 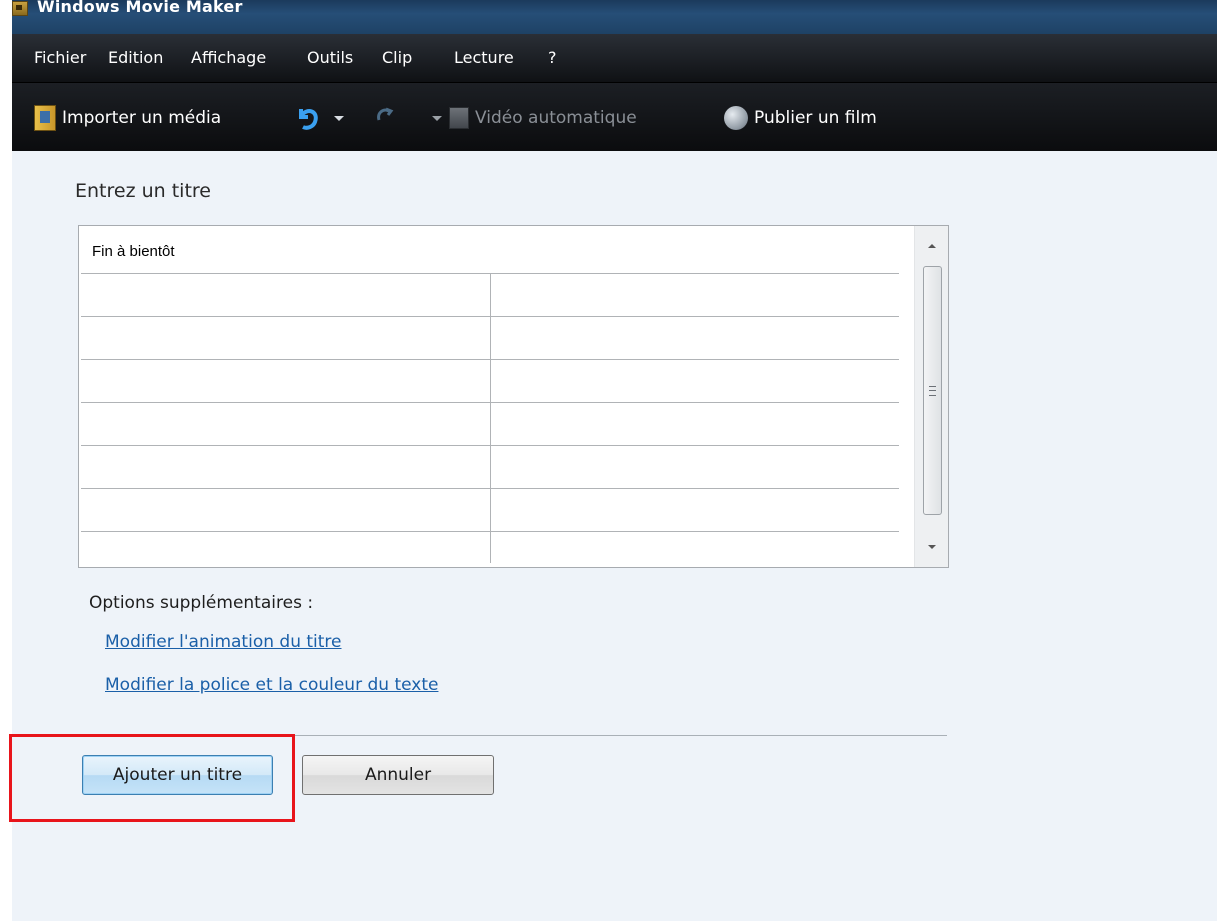 What do you see at coordinates (60, 57) in the screenshot?
I see `menu-fichier: Fichier` at bounding box center [60, 57].